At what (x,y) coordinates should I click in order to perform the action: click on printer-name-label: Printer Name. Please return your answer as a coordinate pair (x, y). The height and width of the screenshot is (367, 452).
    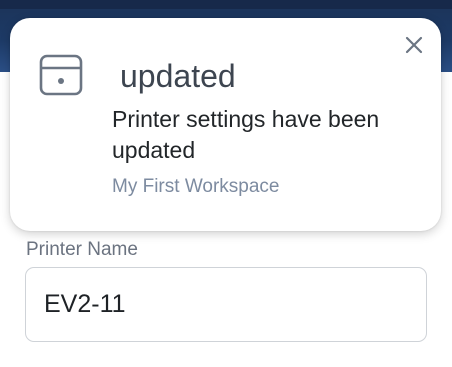
    Looking at the image, I should click on (82, 249).